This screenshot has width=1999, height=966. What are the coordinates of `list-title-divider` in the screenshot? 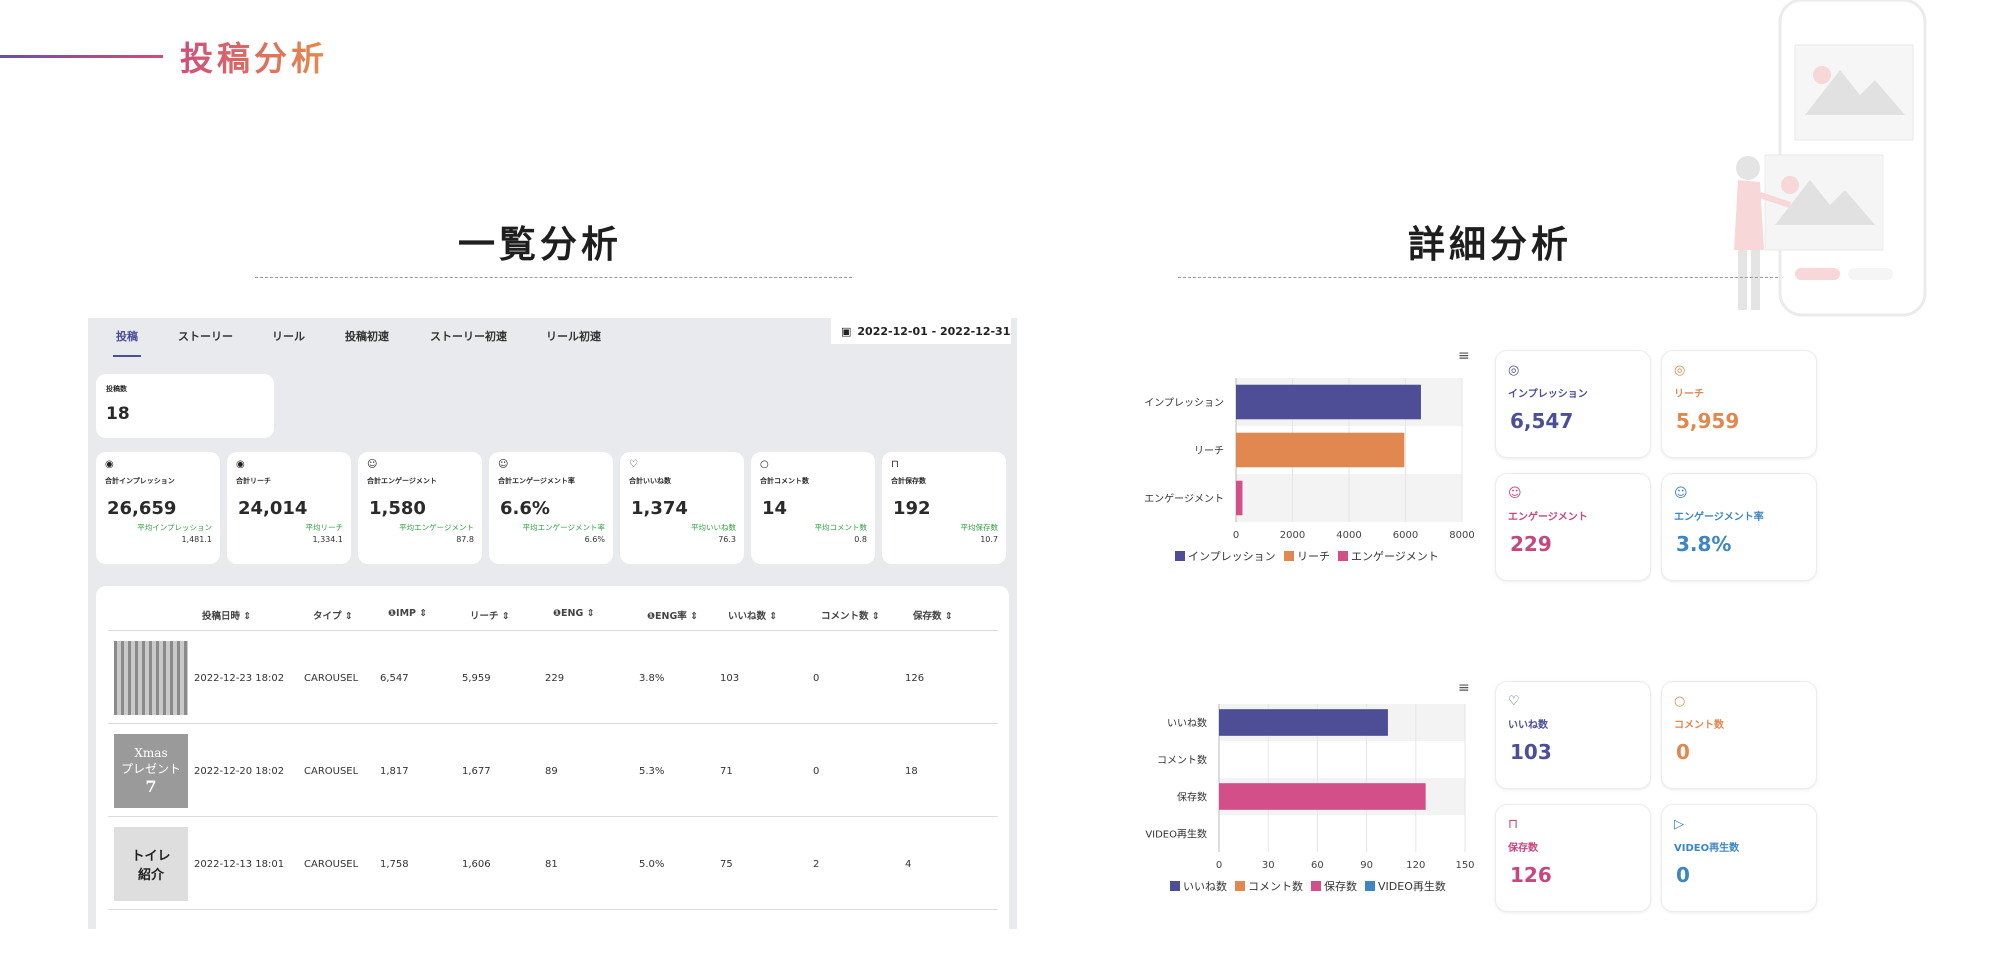 It's located at (553, 277).